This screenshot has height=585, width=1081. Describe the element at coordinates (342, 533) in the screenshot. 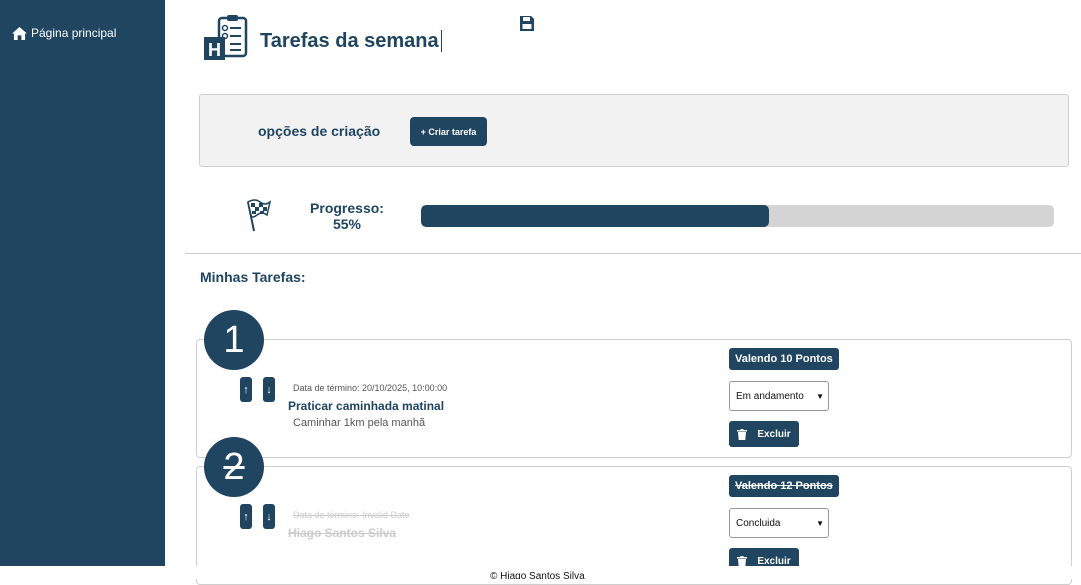

I see `task-title: Hiago Santos Silva` at that location.